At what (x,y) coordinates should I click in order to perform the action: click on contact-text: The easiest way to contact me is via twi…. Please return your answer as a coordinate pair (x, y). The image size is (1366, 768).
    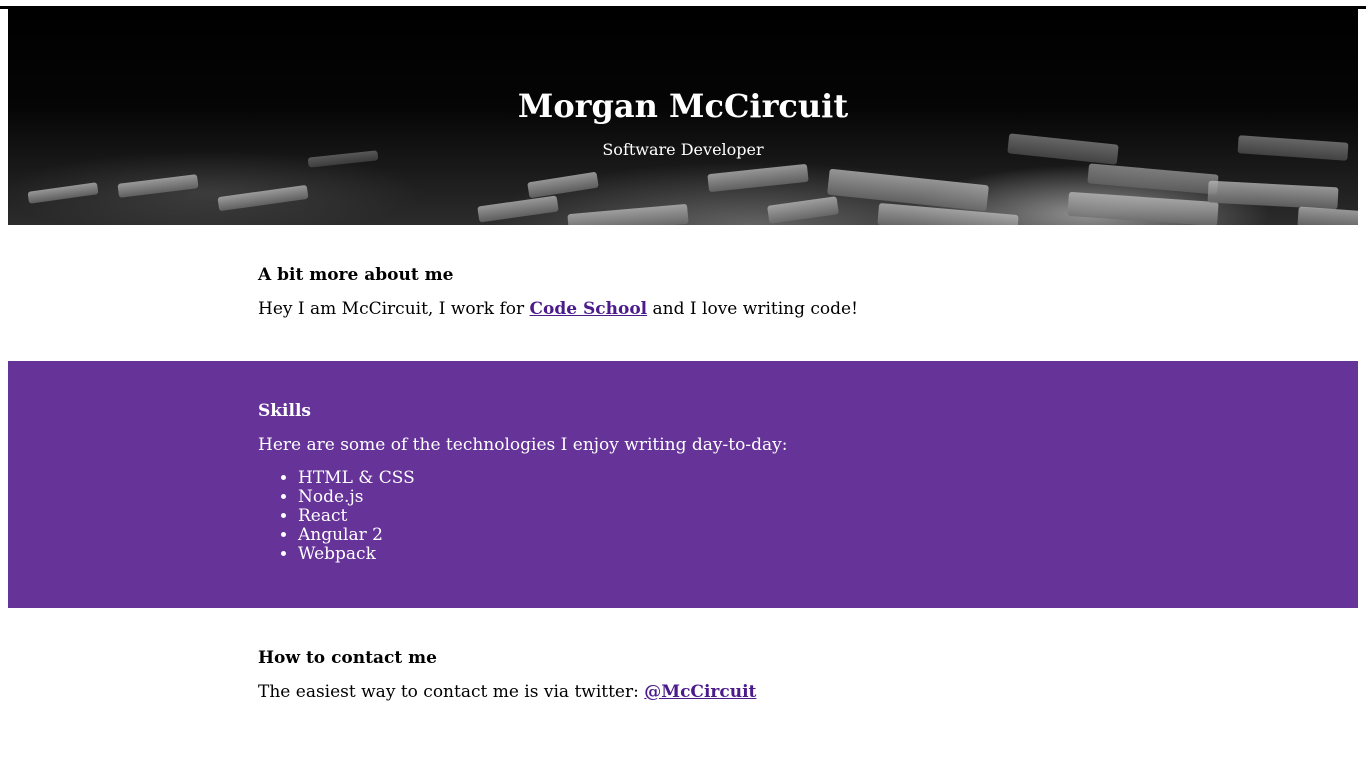
    Looking at the image, I should click on (708, 692).